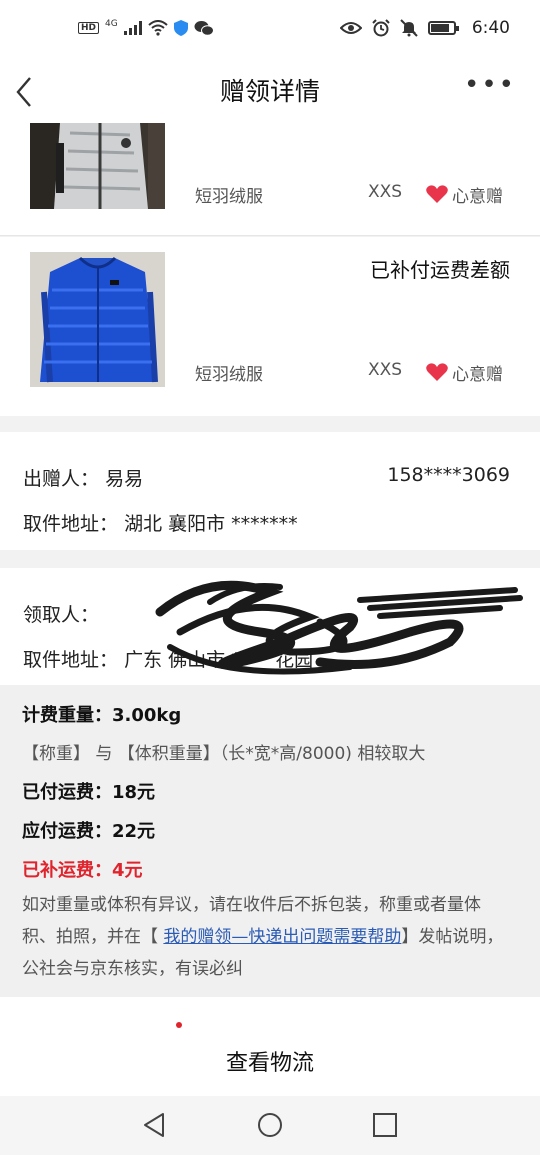 Image resolution: width=540 pixels, height=1155 pixels. I want to click on nav-home-icon, so click(270, 1125).